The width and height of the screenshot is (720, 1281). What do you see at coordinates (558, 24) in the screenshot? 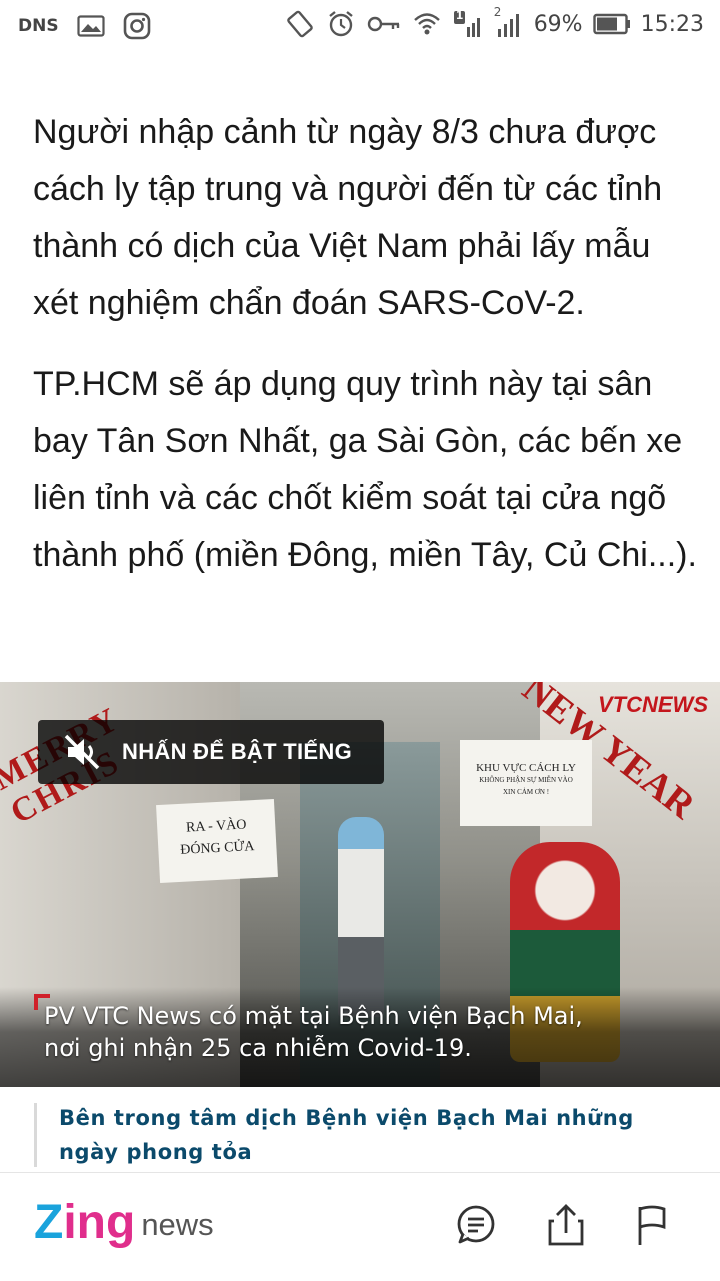
I see `battery-percent: 69%` at bounding box center [558, 24].